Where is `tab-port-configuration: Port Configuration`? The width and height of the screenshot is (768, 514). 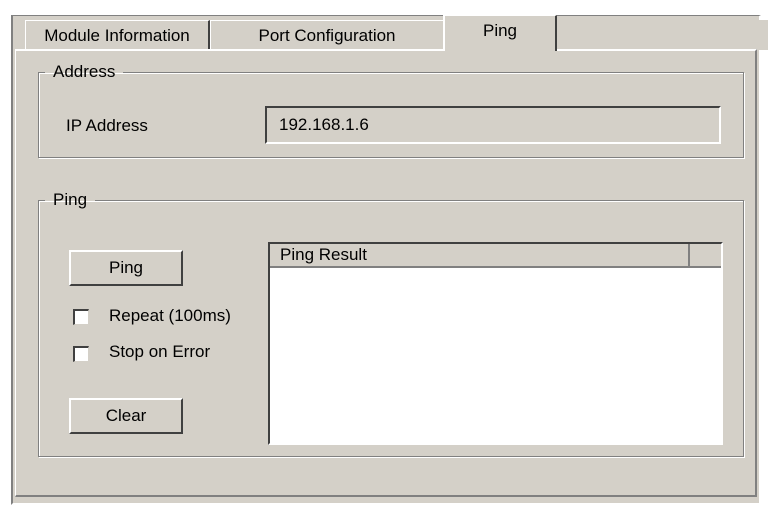
tab-port-configuration: Port Configuration is located at coordinates (327, 35).